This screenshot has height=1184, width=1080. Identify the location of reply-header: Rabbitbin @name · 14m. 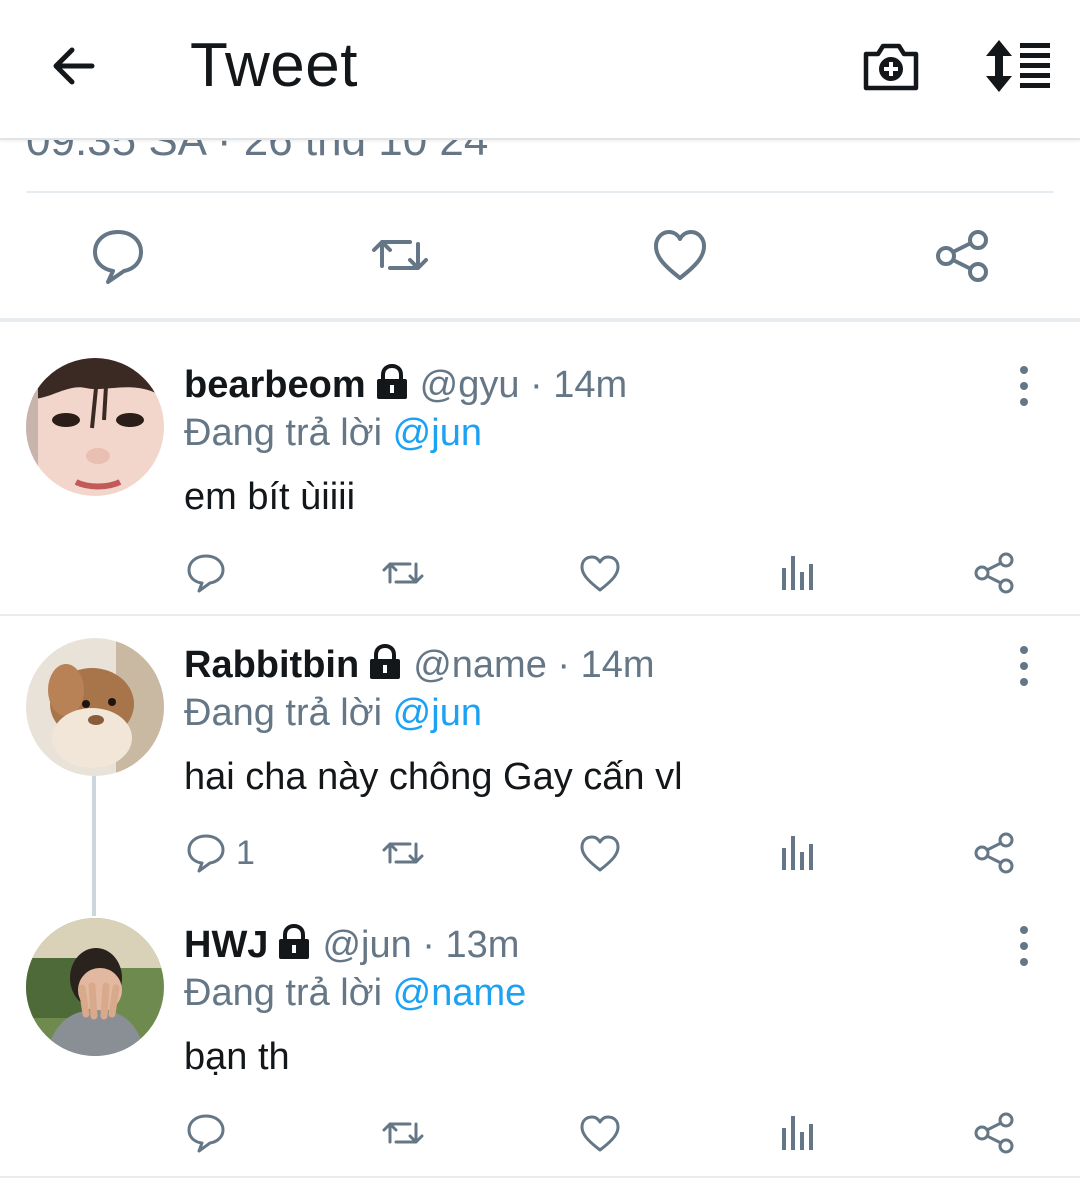
(419, 665).